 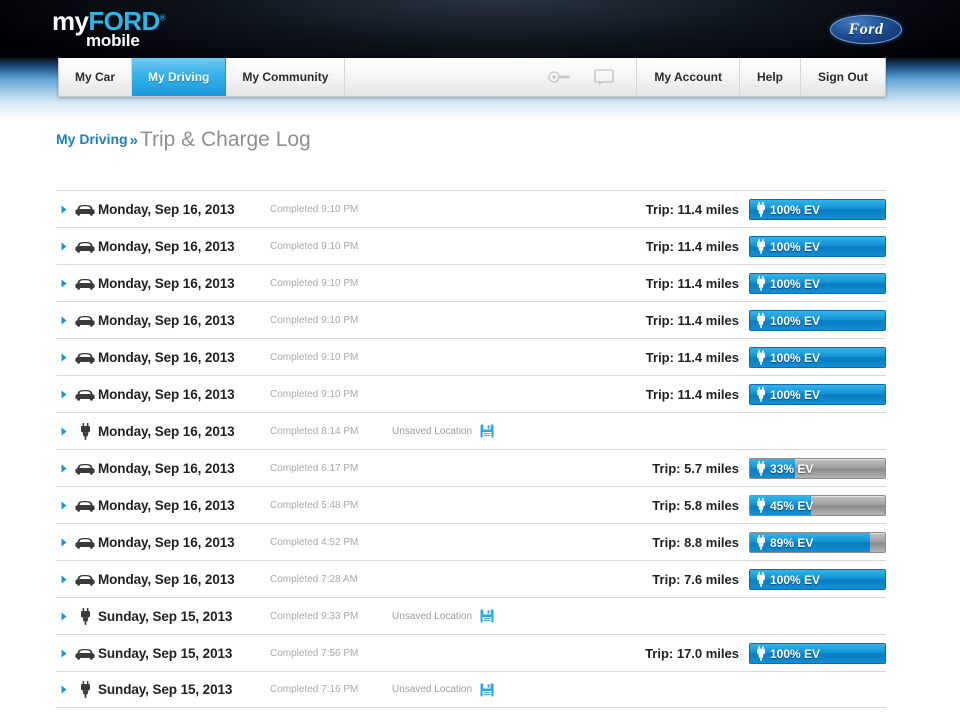 What do you see at coordinates (604, 77) in the screenshot?
I see `message-icon` at bounding box center [604, 77].